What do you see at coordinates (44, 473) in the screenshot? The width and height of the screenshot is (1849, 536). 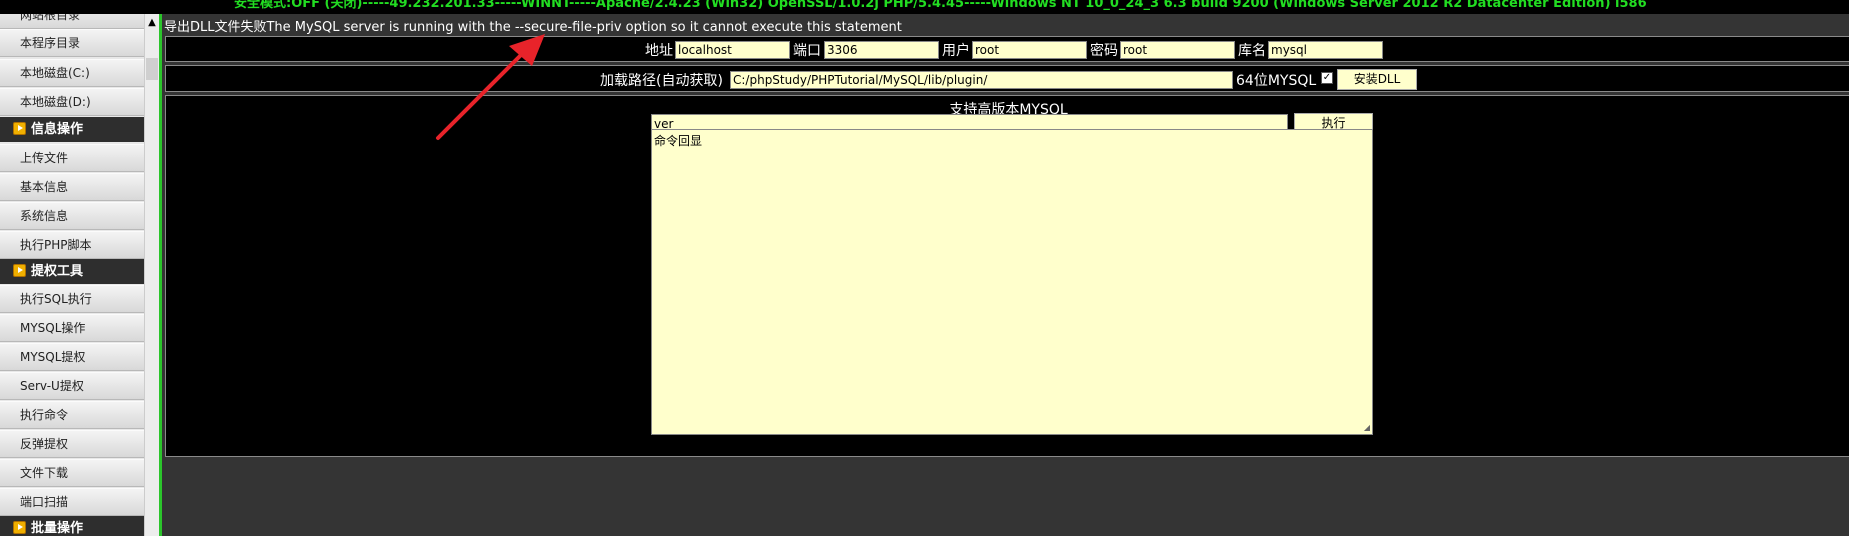 I see `sidebar-item-label: 文件下载` at bounding box center [44, 473].